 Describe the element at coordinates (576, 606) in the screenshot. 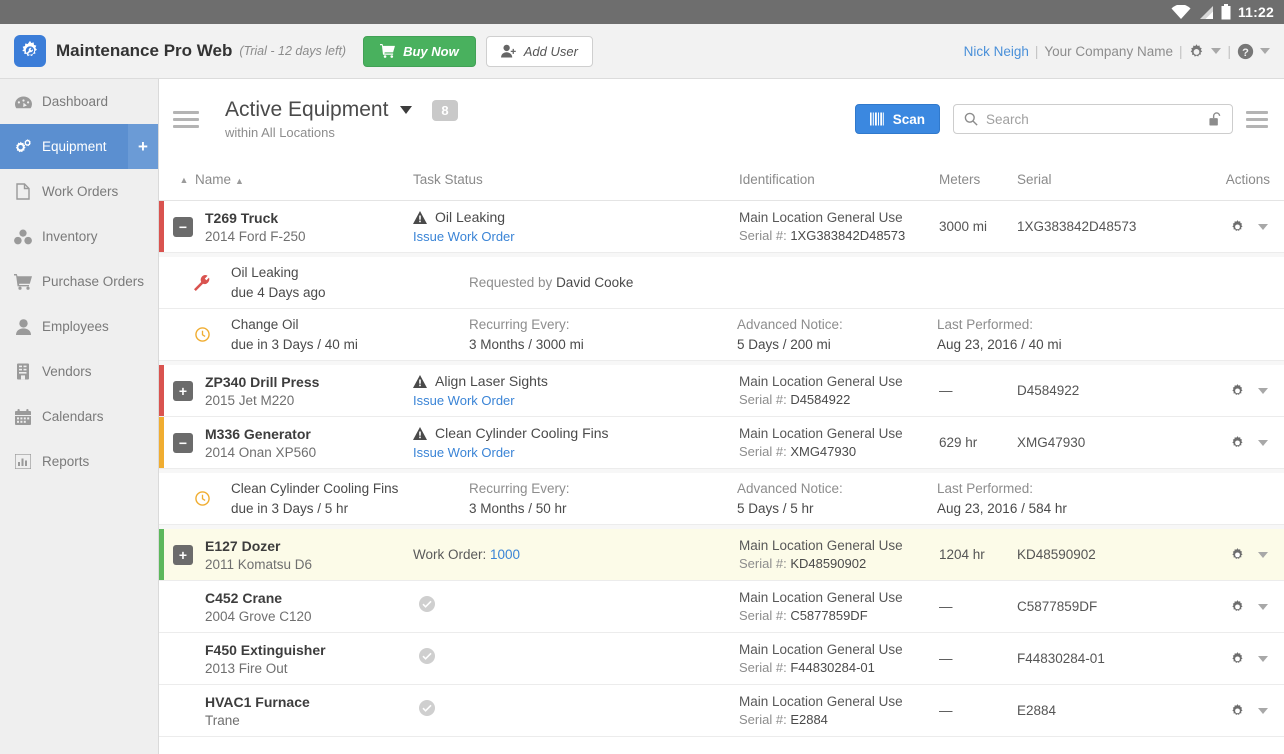

I see `task-status-cell` at that location.